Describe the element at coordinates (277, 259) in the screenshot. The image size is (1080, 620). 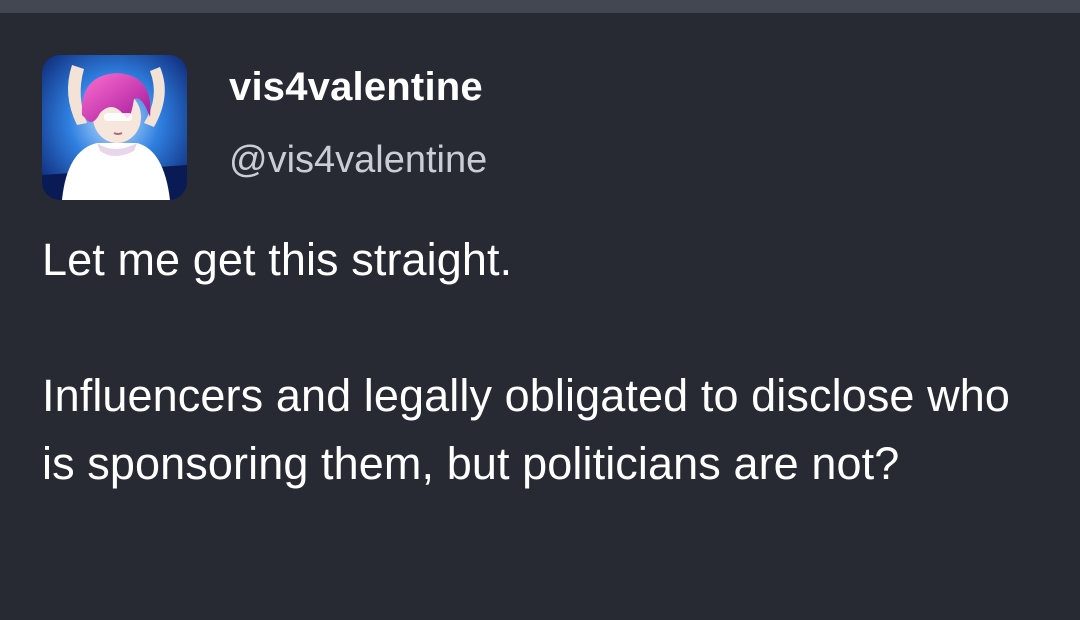
I see `tweet-paragraph-1: Let me get this straight.` at that location.